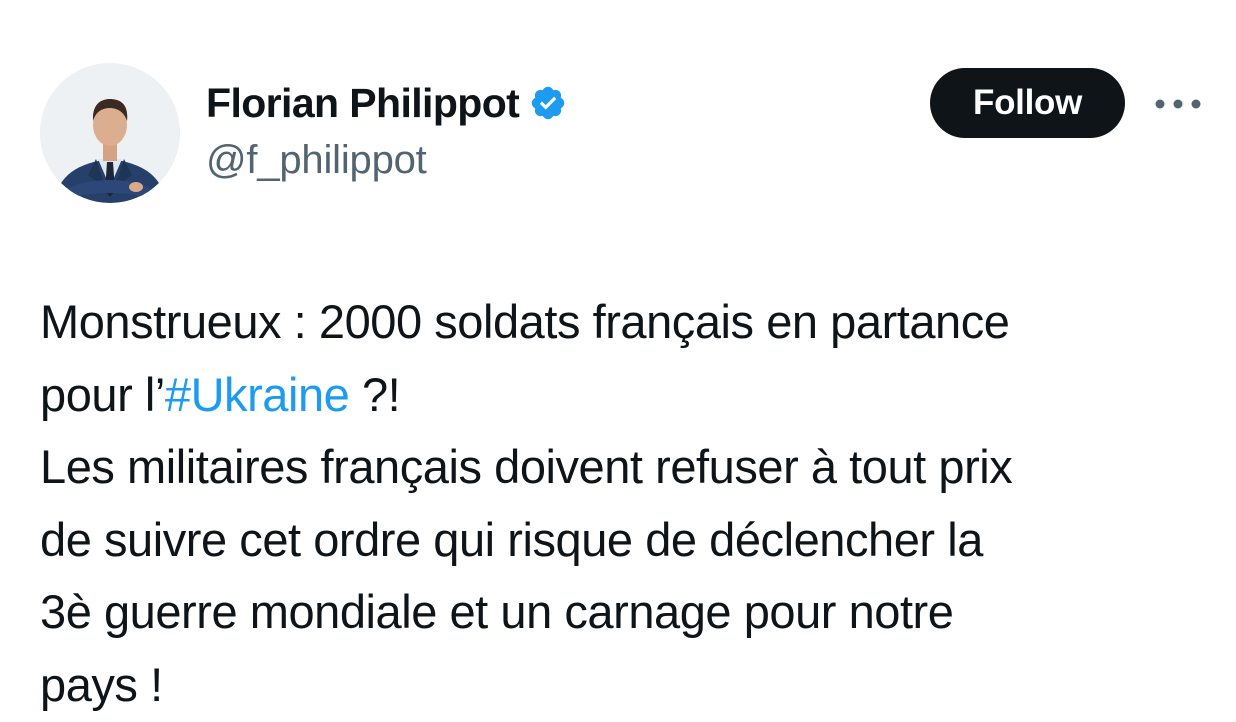 This screenshot has width=1236, height=722. I want to click on author-display-name: Florian Philippot, so click(363, 103).